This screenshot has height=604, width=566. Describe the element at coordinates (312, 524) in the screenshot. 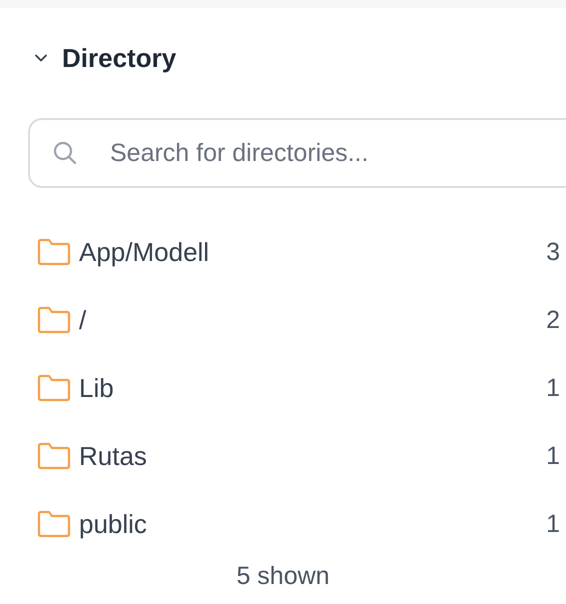

I see `directory-name: public` at that location.